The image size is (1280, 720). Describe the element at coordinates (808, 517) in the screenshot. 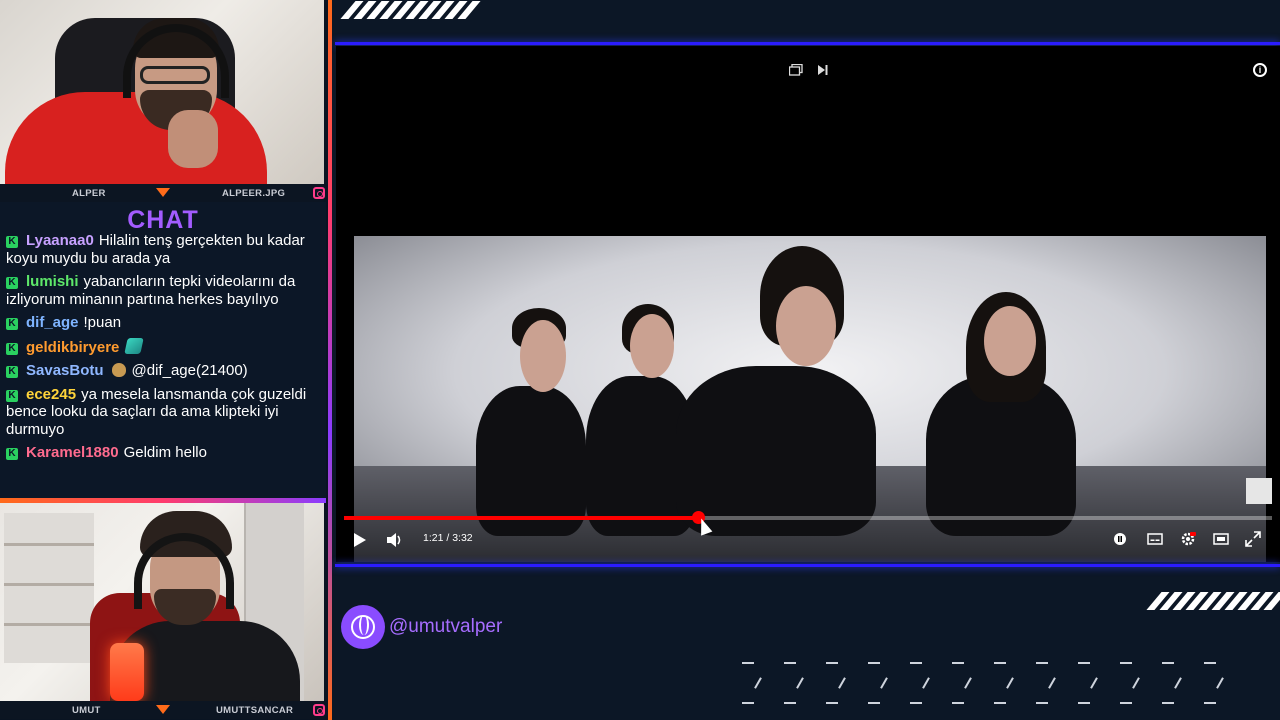

I see `progress-bar` at that location.